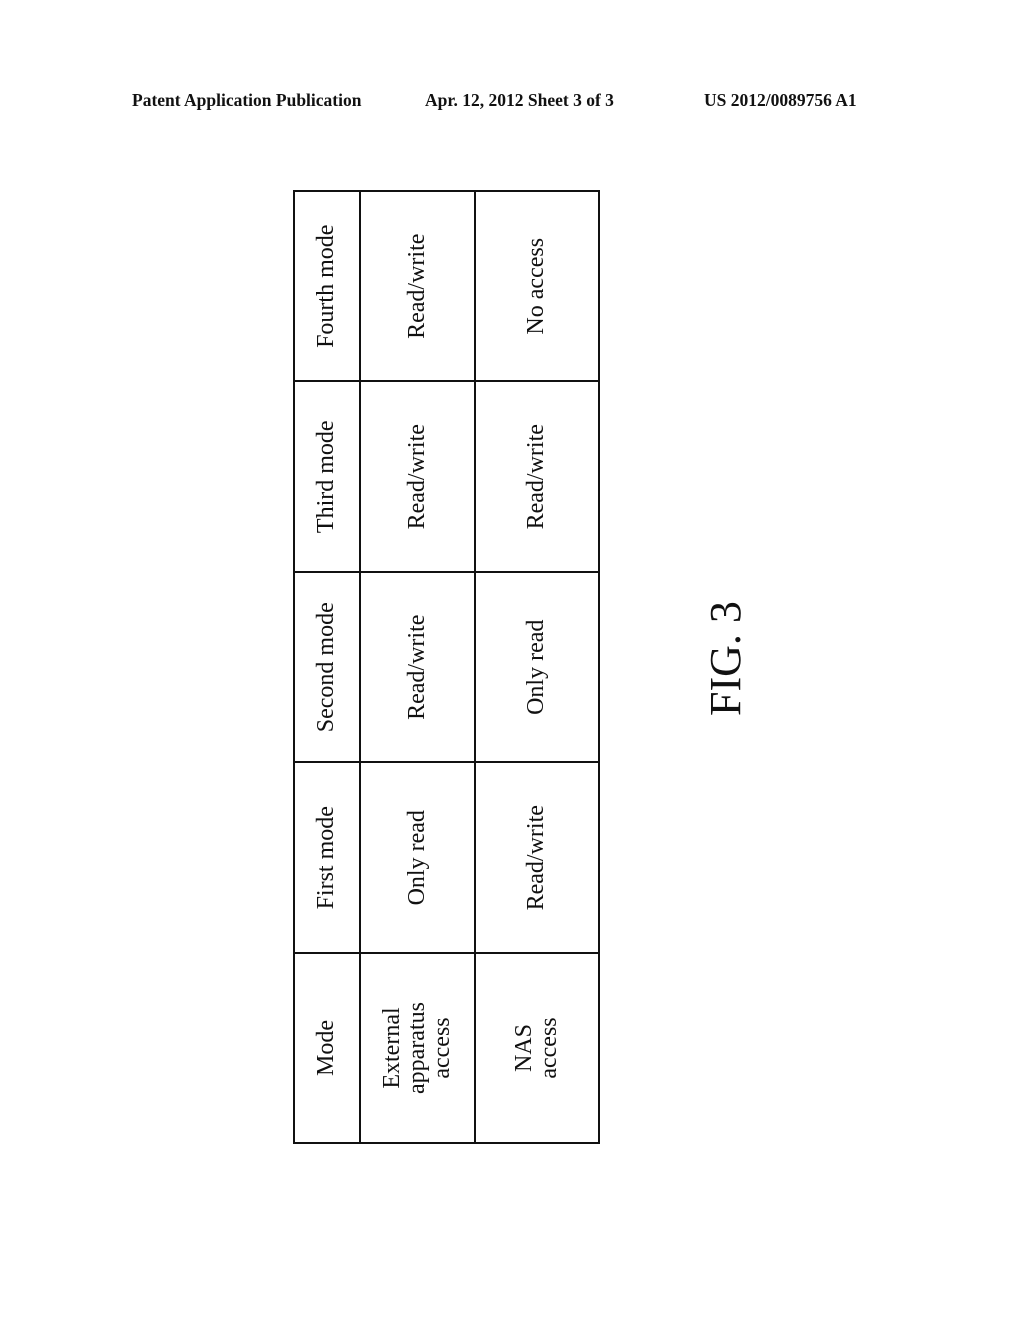 The height and width of the screenshot is (1320, 1024). I want to click on figure-label-wrapper: FIG. 3, so click(725, 655).